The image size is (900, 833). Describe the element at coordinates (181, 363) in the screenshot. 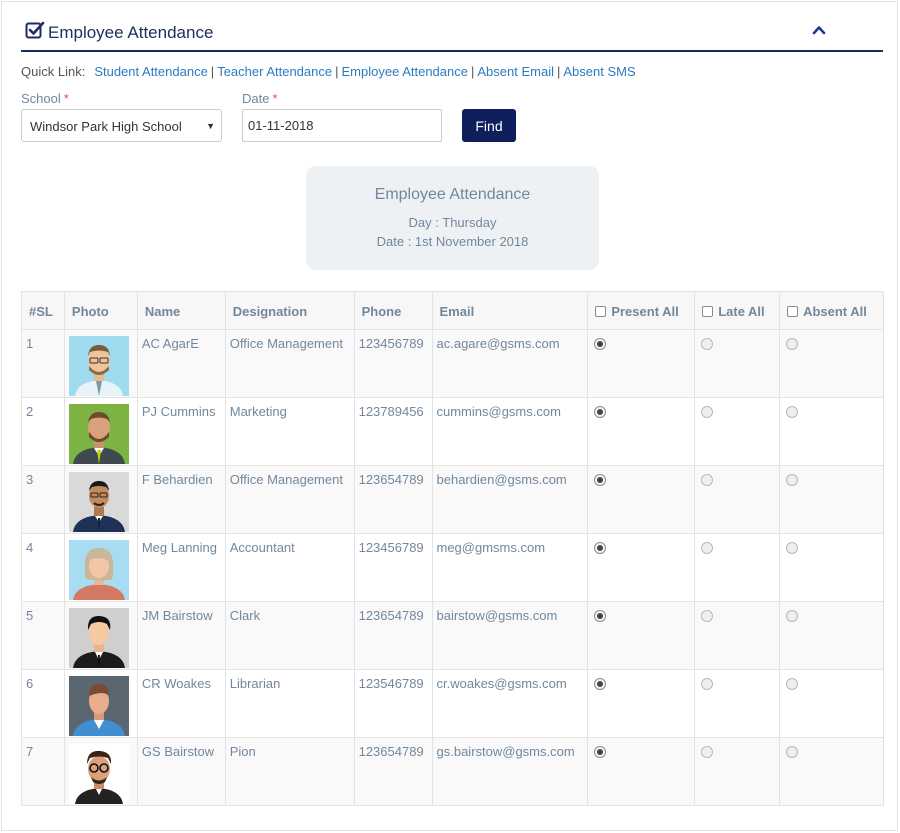

I see `cell-name: AC AgarE` at that location.